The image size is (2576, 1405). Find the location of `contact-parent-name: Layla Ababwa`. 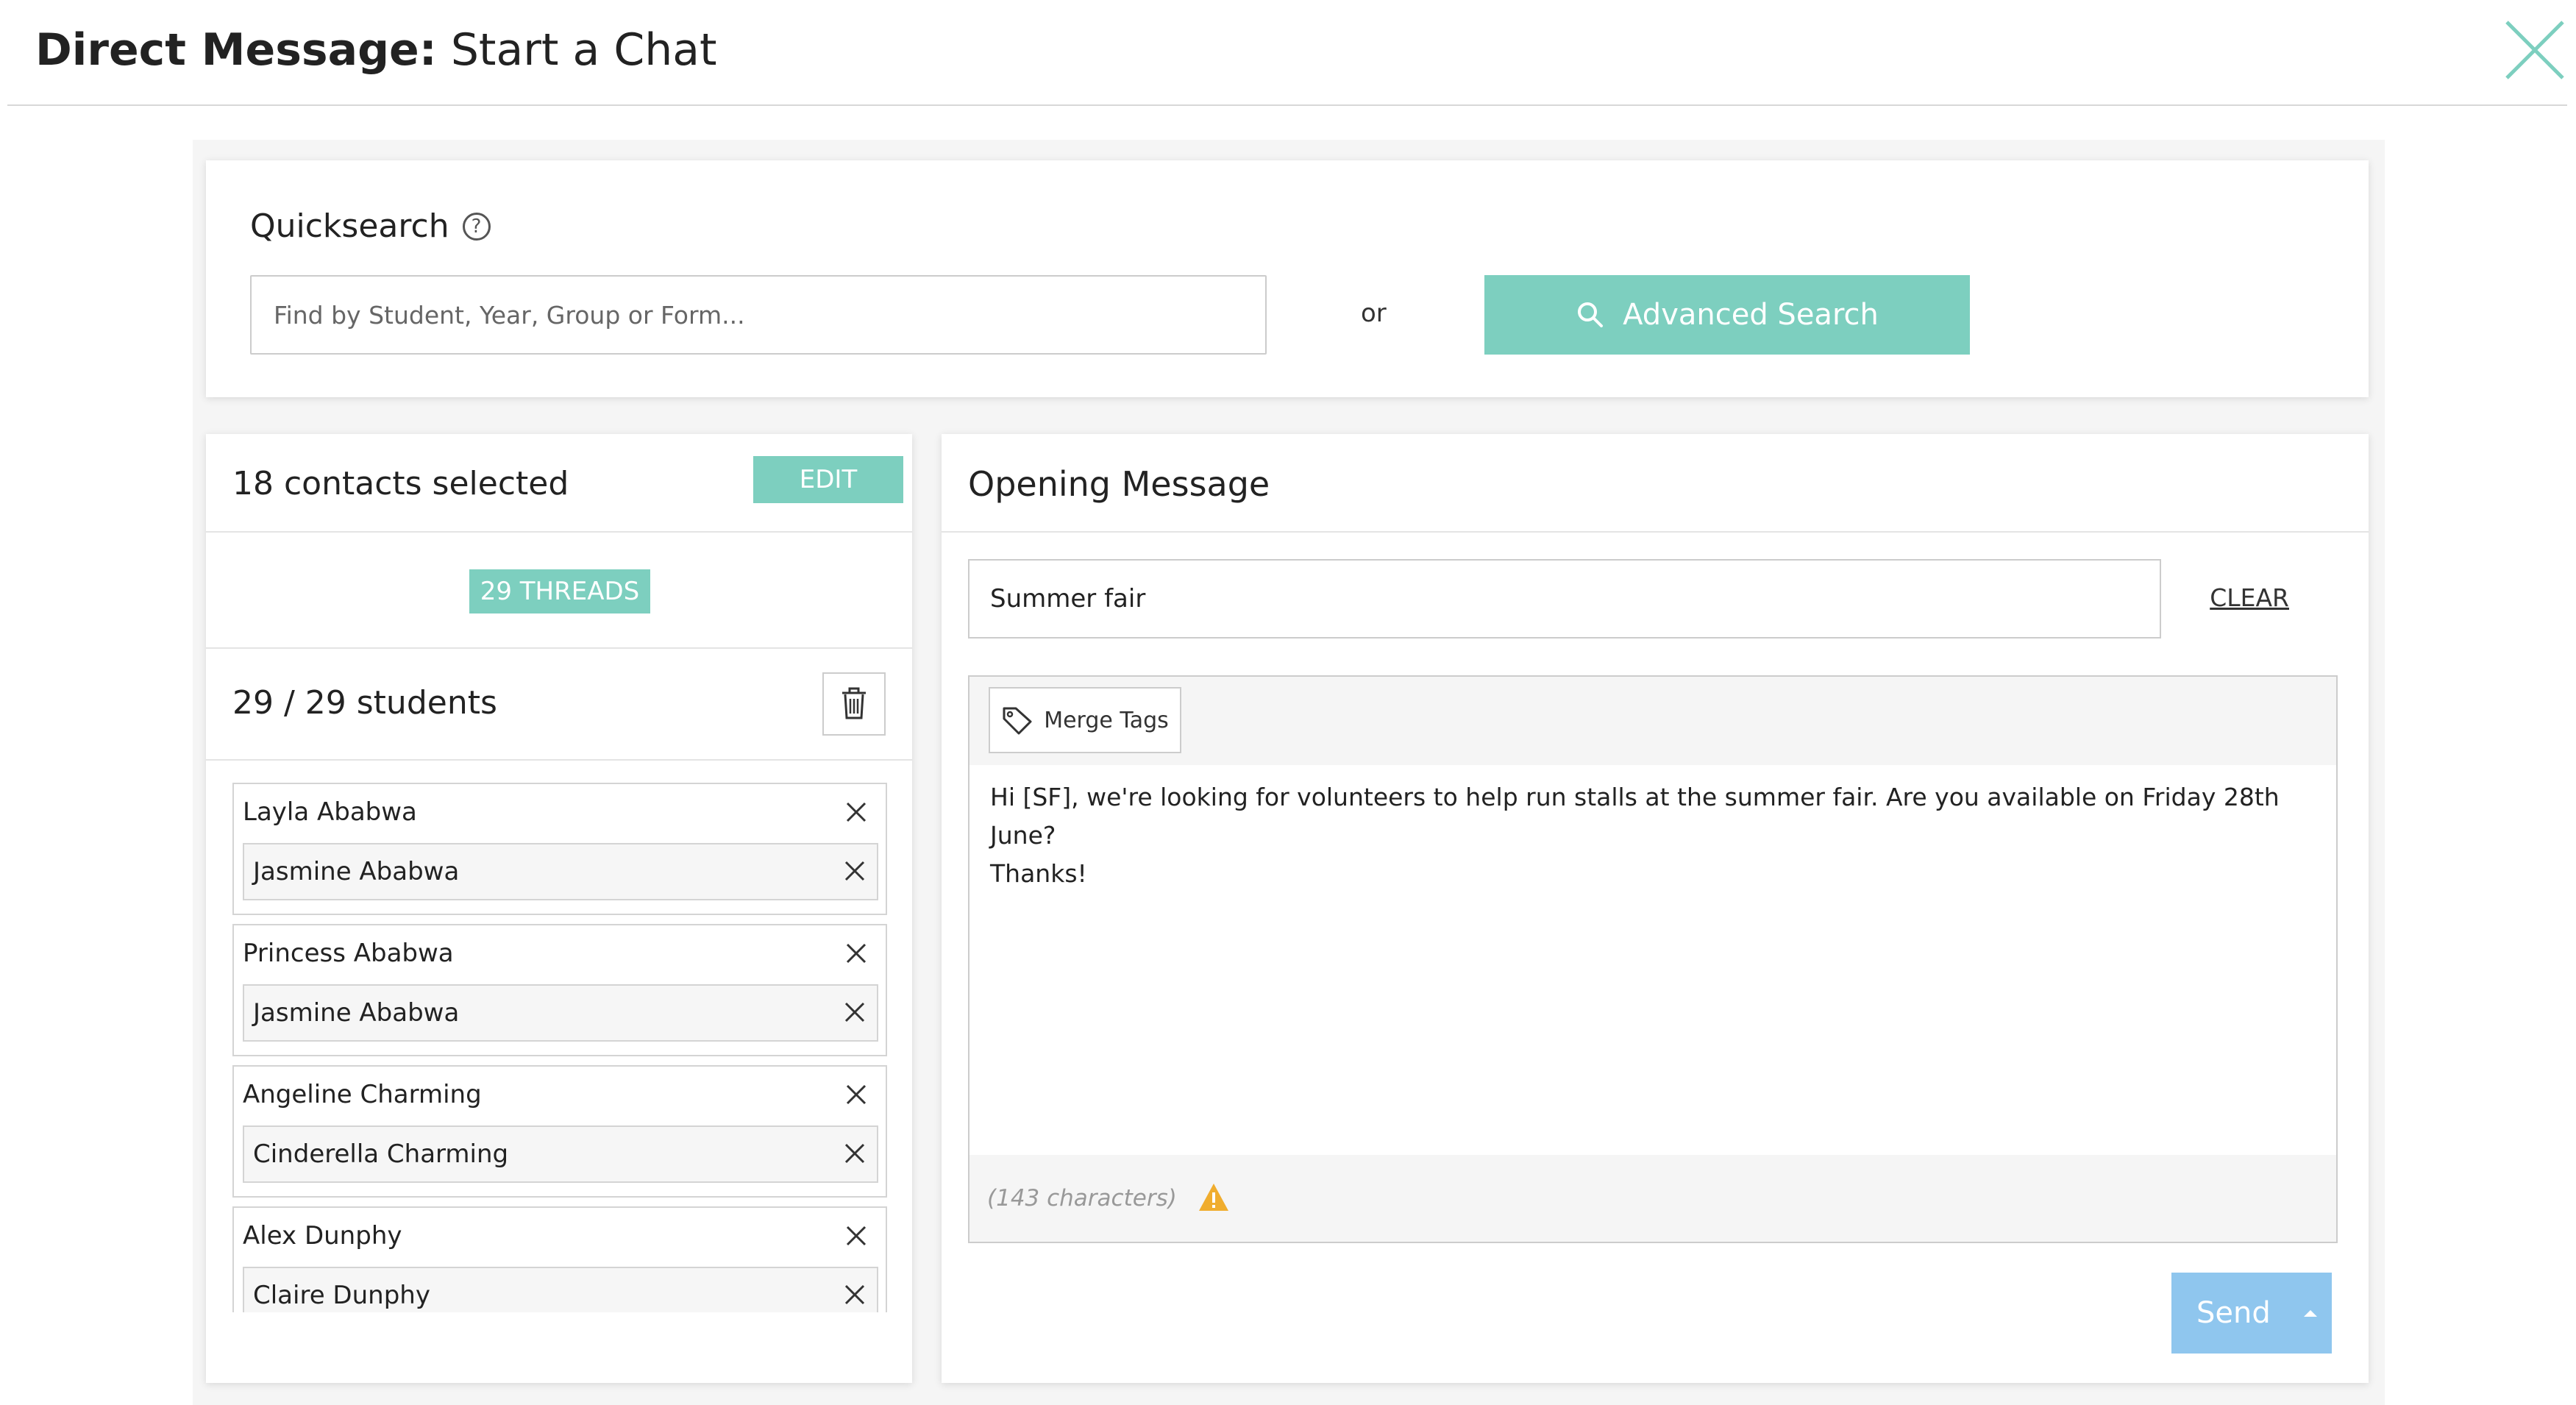

contact-parent-name: Layla Ababwa is located at coordinates (330, 812).